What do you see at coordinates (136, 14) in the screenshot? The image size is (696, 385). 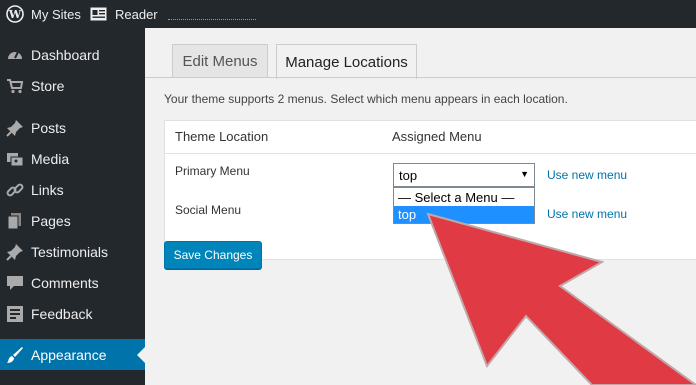 I see `reader-label: Reader` at bounding box center [136, 14].